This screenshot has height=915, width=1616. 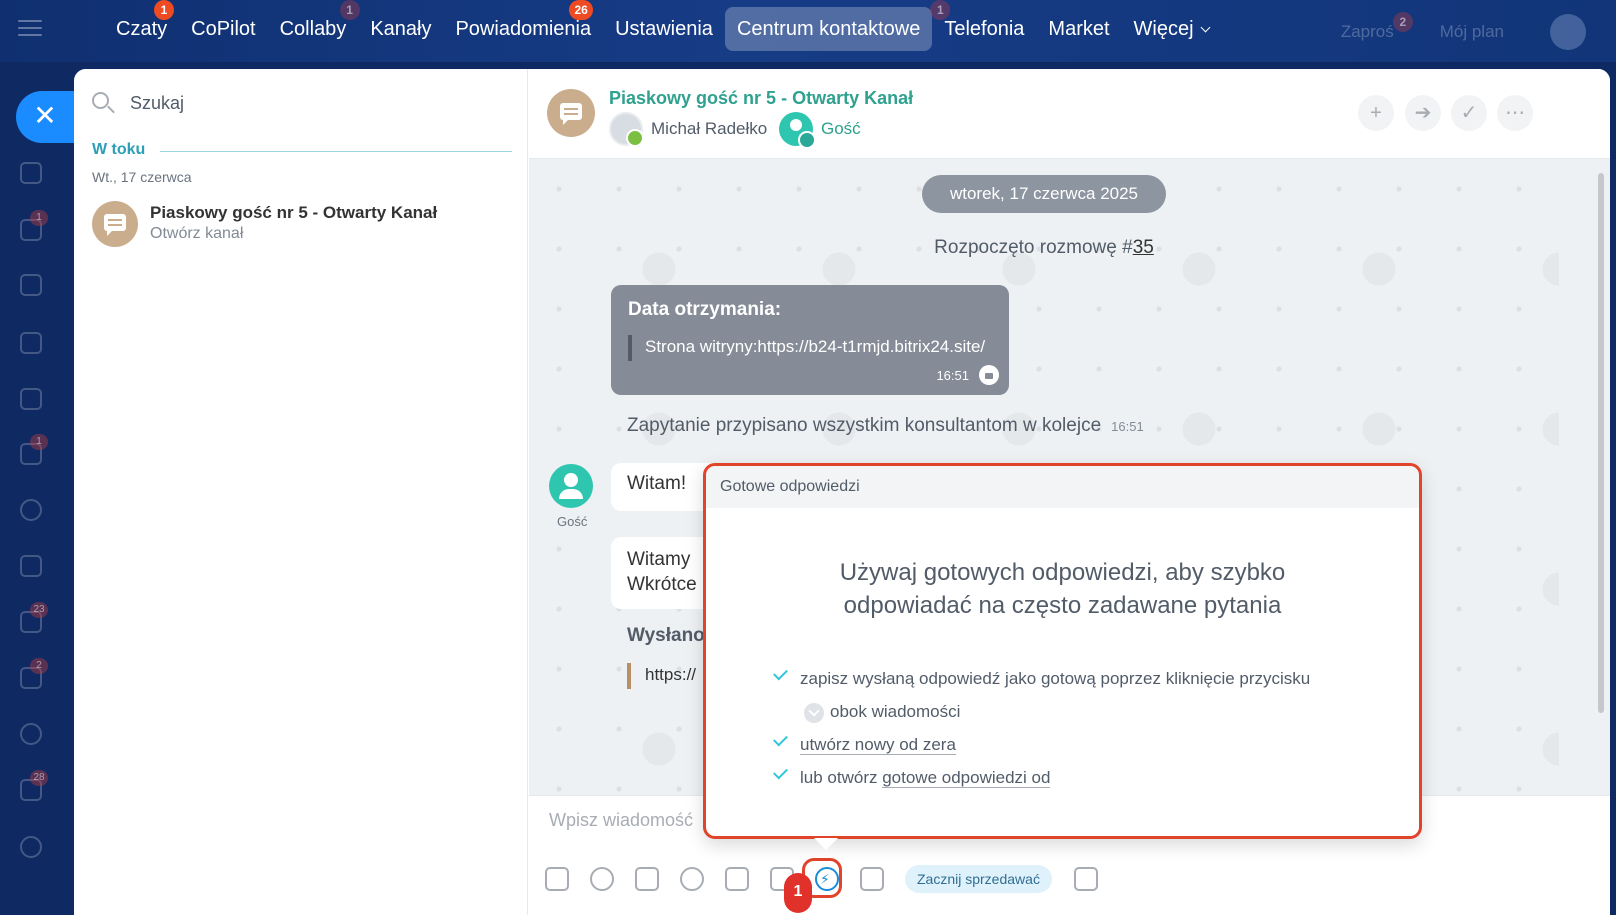 I want to click on search-input: Szukaj, so click(x=302, y=105).